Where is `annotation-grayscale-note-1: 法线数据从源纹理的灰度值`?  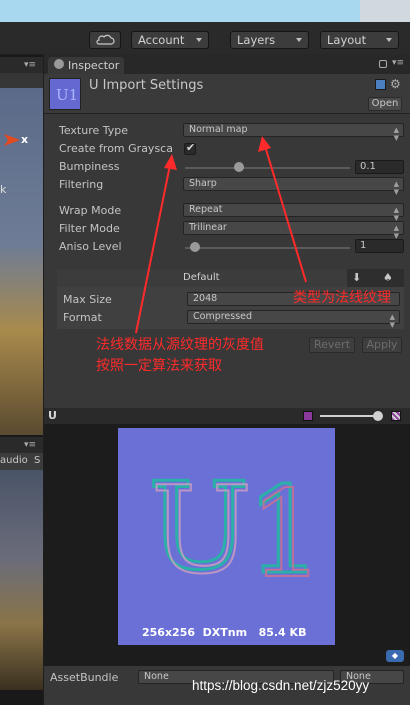
annotation-grayscale-note-1: 法线数据从源纹理的灰度值 is located at coordinates (180, 345).